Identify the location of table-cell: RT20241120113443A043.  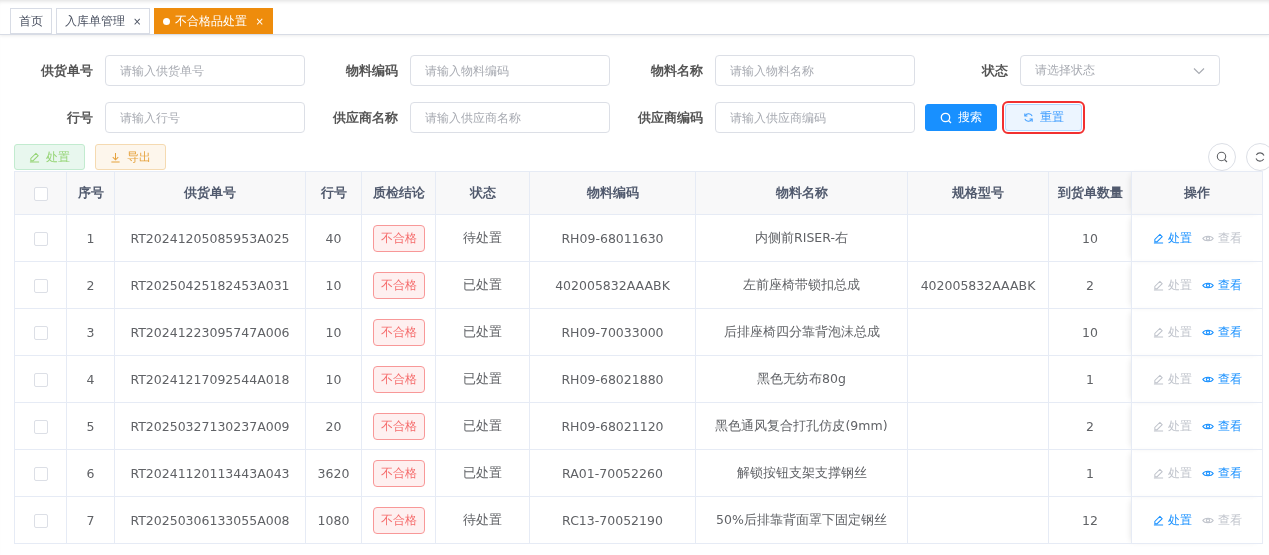
(210, 473).